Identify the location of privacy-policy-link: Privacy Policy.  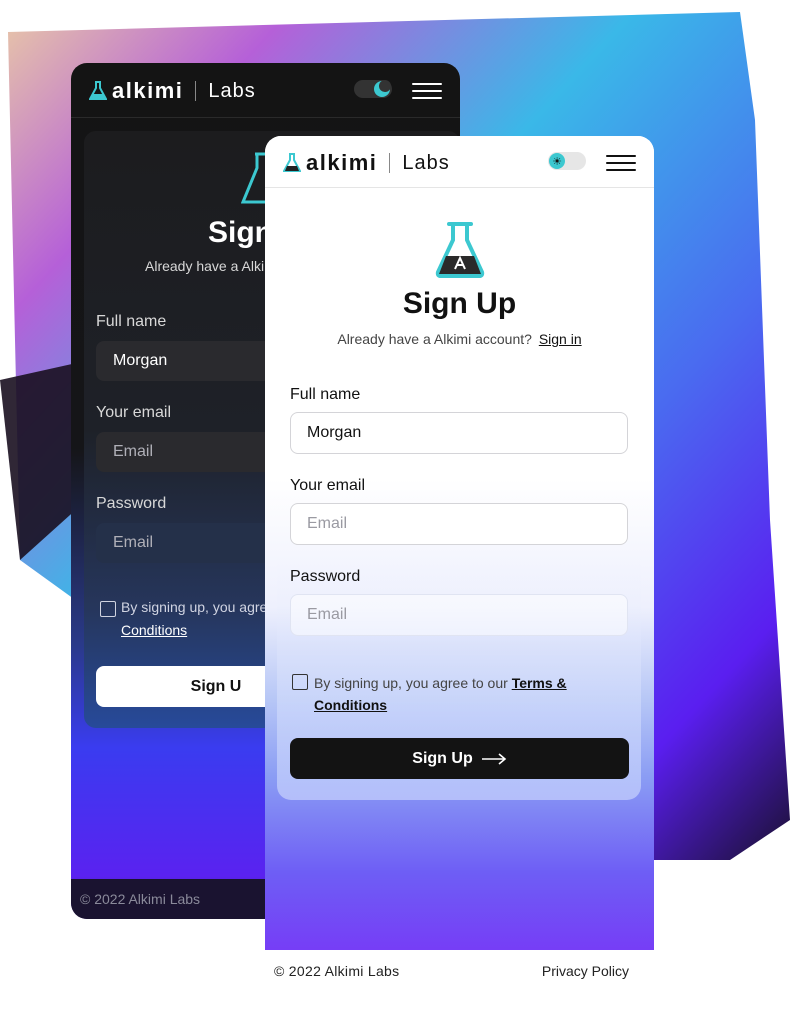
(585, 971).